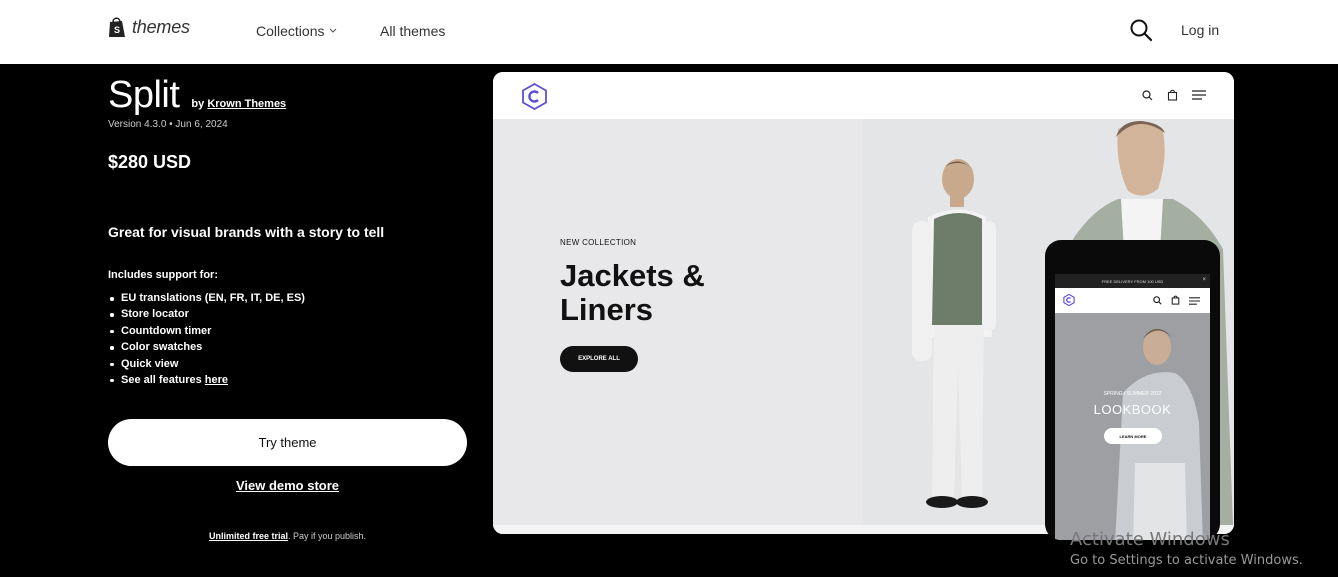 This screenshot has height=577, width=1338. Describe the element at coordinates (1132, 394) in the screenshot. I see `mobile-season-label: SPRING / SUMMER 2022` at that location.